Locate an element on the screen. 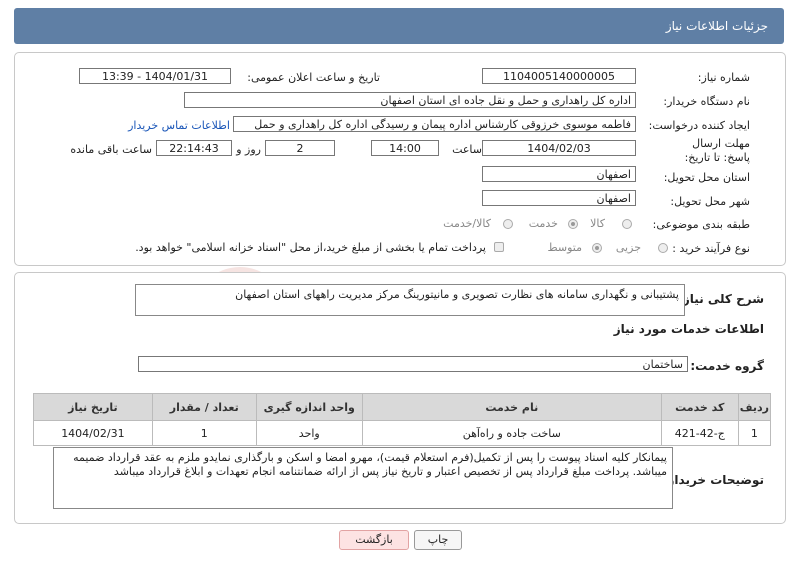  cell-service-name: ساخت جاده و راه‌آهن is located at coordinates (511, 433).